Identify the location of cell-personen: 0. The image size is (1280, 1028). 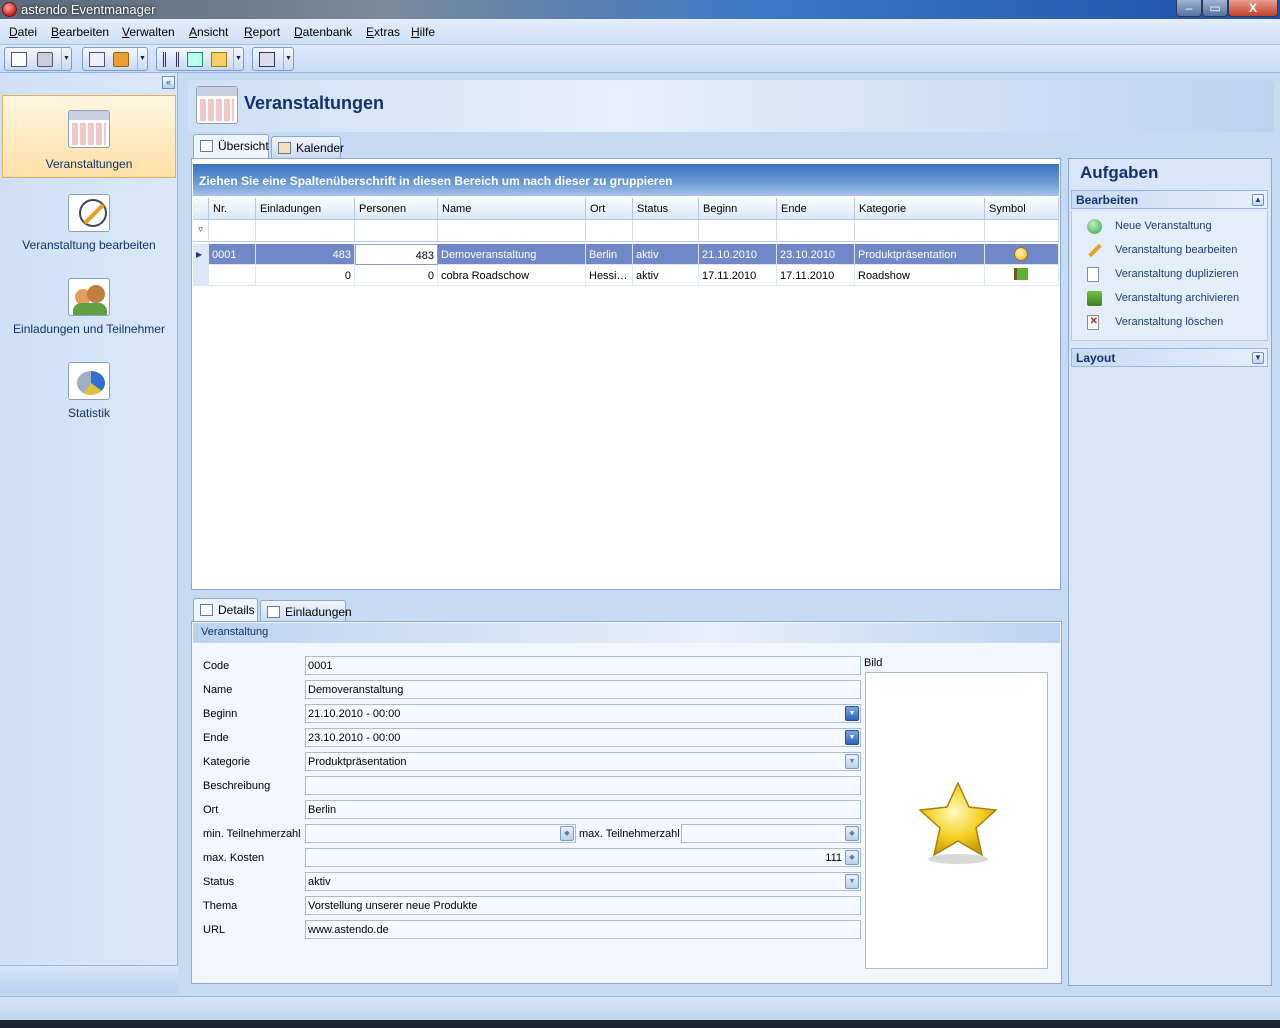
(396, 275).